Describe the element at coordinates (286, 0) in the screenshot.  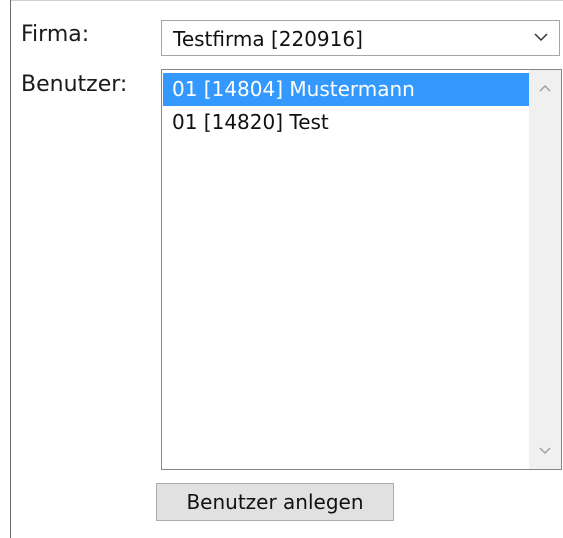
I see `panel-top-border` at that location.